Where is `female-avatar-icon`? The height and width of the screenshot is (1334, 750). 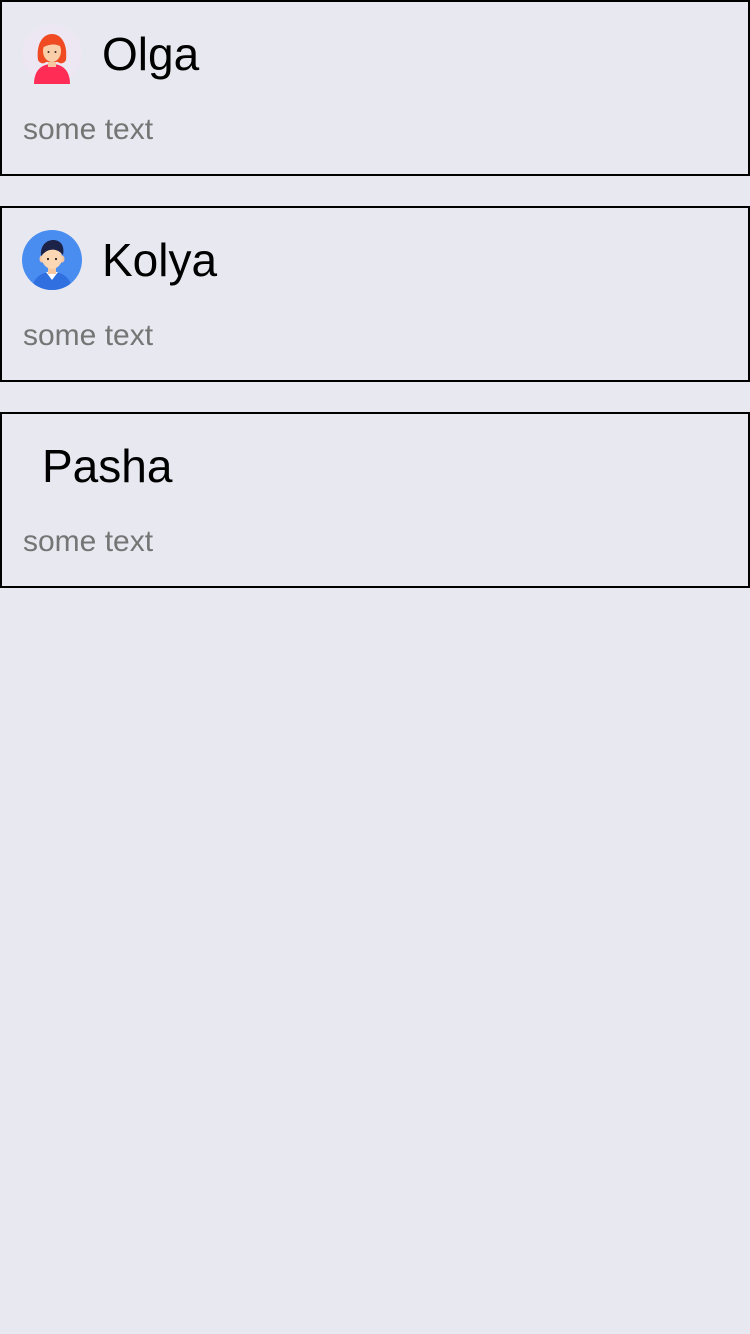
female-avatar-icon is located at coordinates (52, 54).